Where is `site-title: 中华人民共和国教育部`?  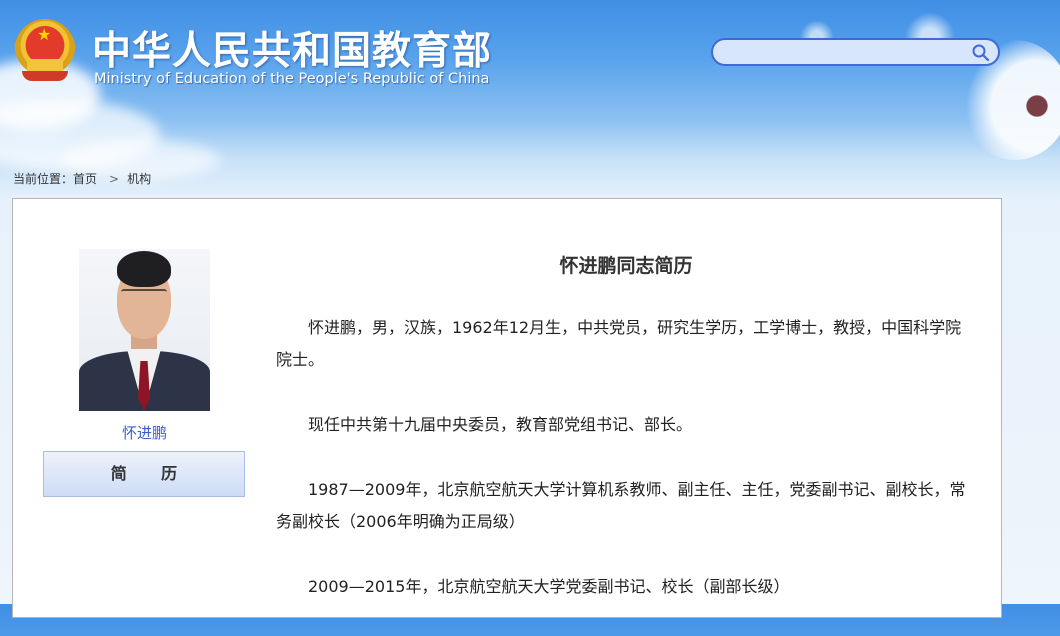
site-title: 中华人民共和国教育部 is located at coordinates (292, 48).